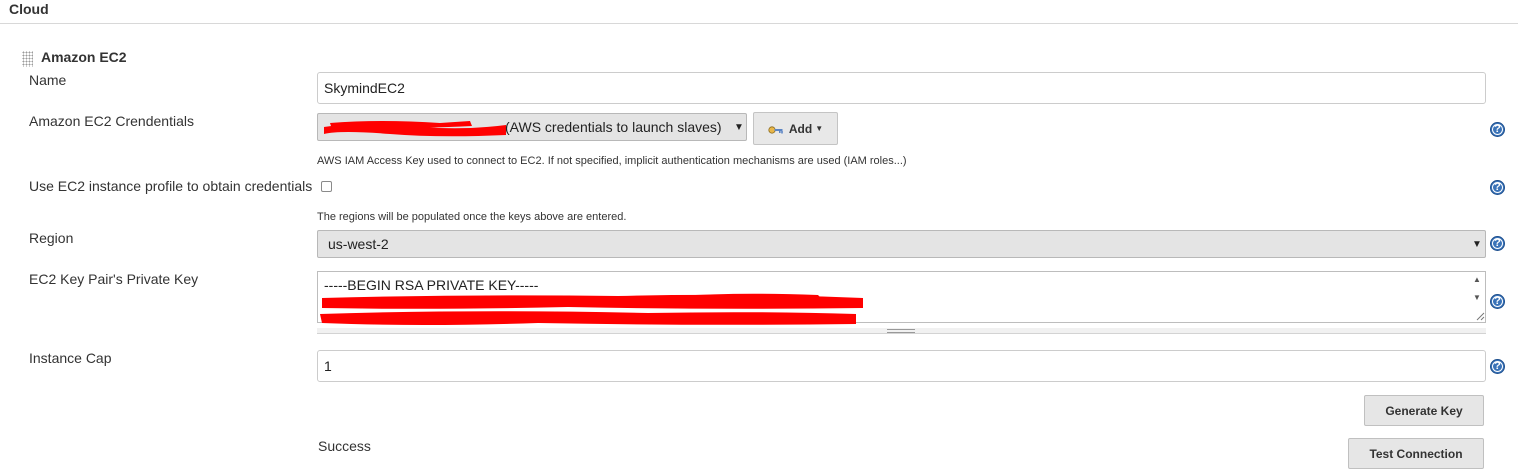 The width and height of the screenshot is (1520, 476). Describe the element at coordinates (326, 186) in the screenshot. I see `instance-profile-checkbox` at that location.